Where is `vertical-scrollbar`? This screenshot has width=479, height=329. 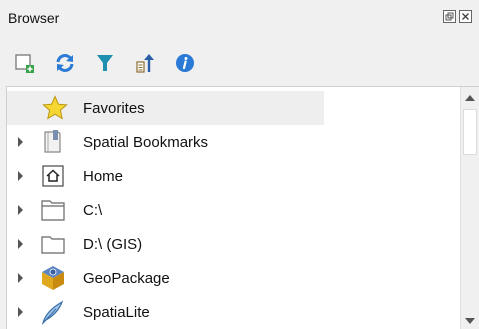
vertical-scrollbar is located at coordinates (469, 208).